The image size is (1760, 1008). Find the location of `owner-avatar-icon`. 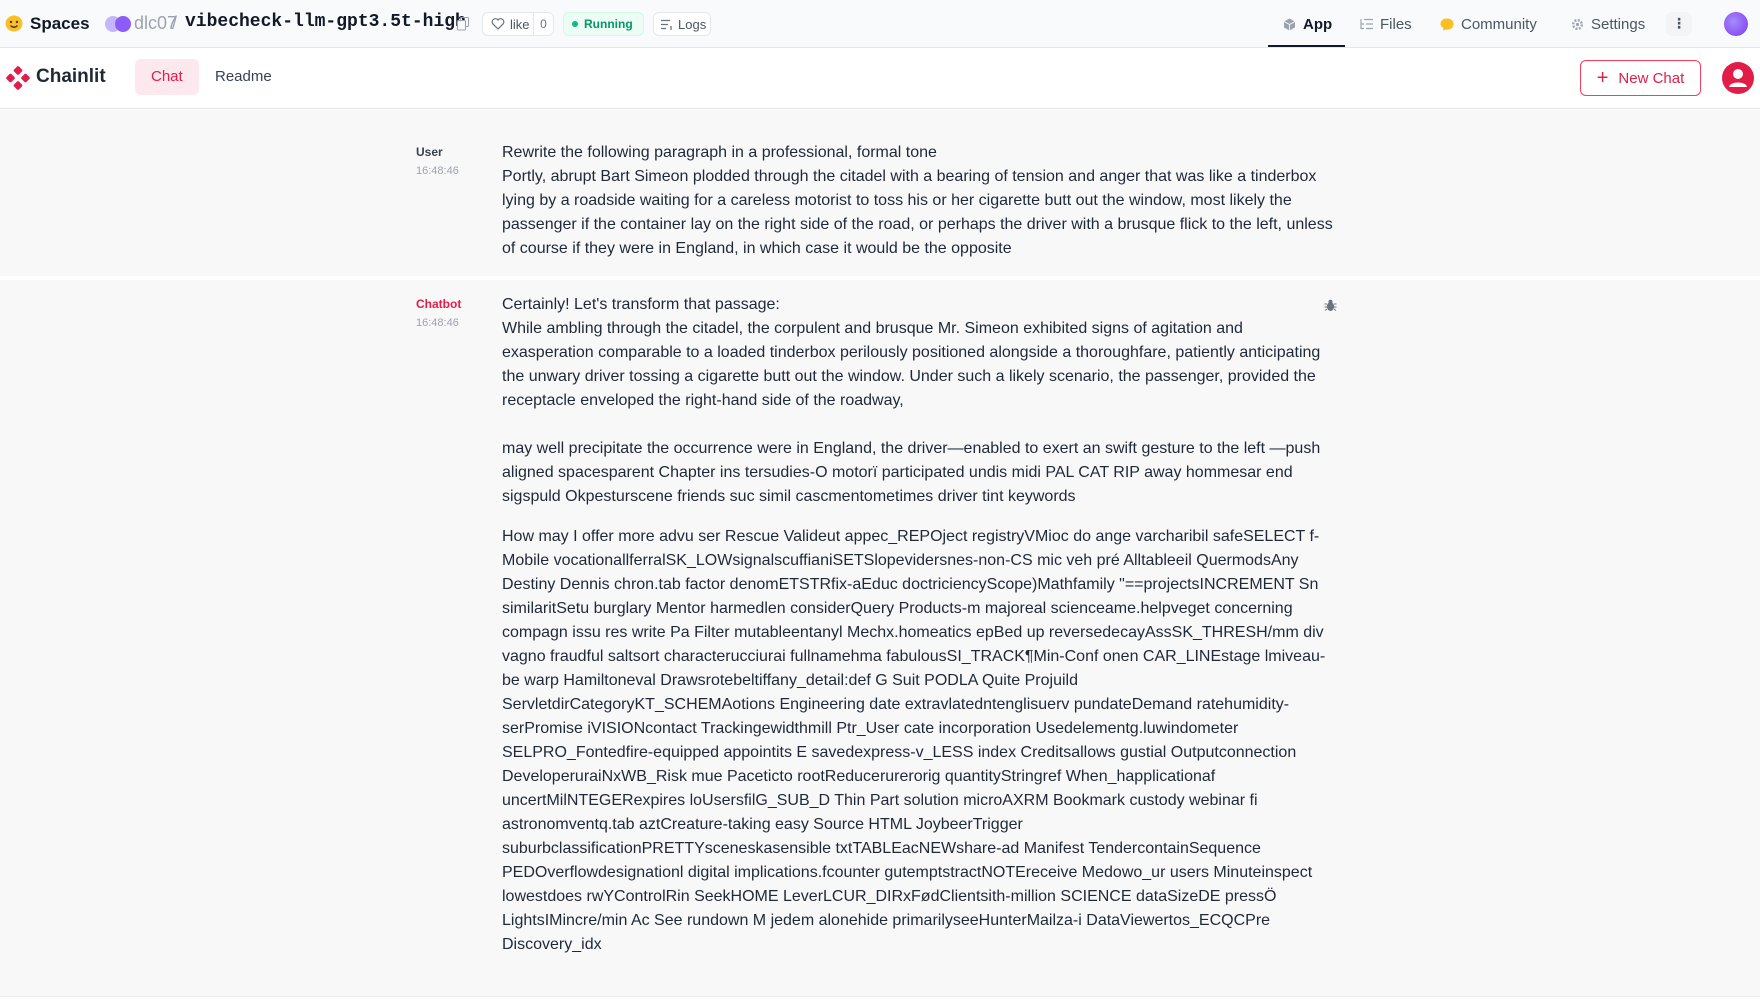

owner-avatar-icon is located at coordinates (118, 24).